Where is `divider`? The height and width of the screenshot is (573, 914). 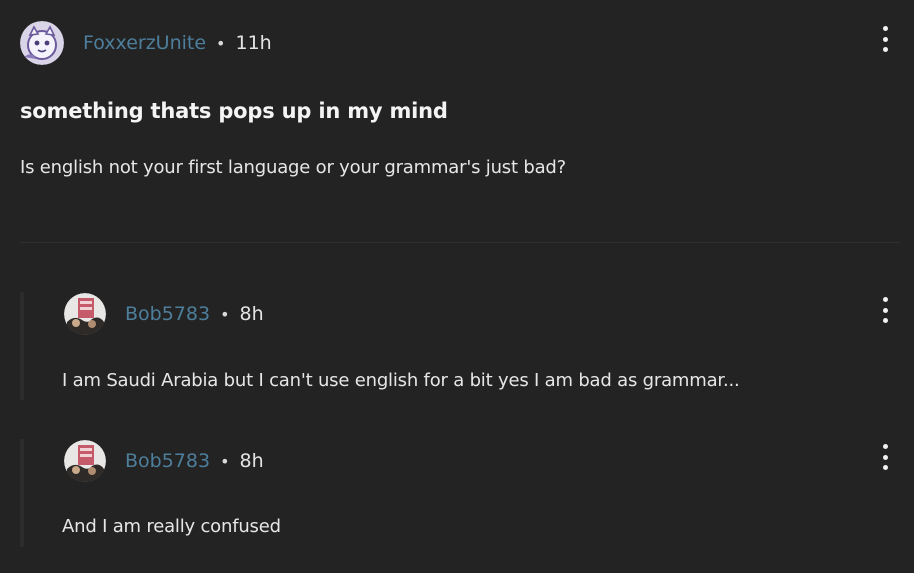 divider is located at coordinates (460, 242).